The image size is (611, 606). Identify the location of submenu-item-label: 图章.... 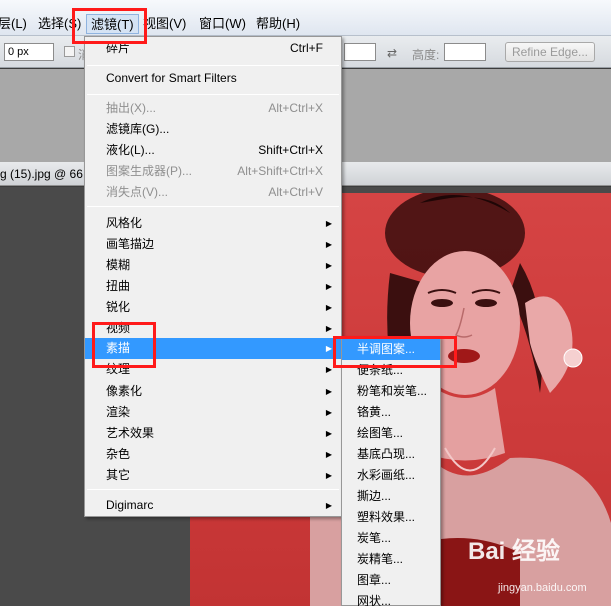
(374, 580).